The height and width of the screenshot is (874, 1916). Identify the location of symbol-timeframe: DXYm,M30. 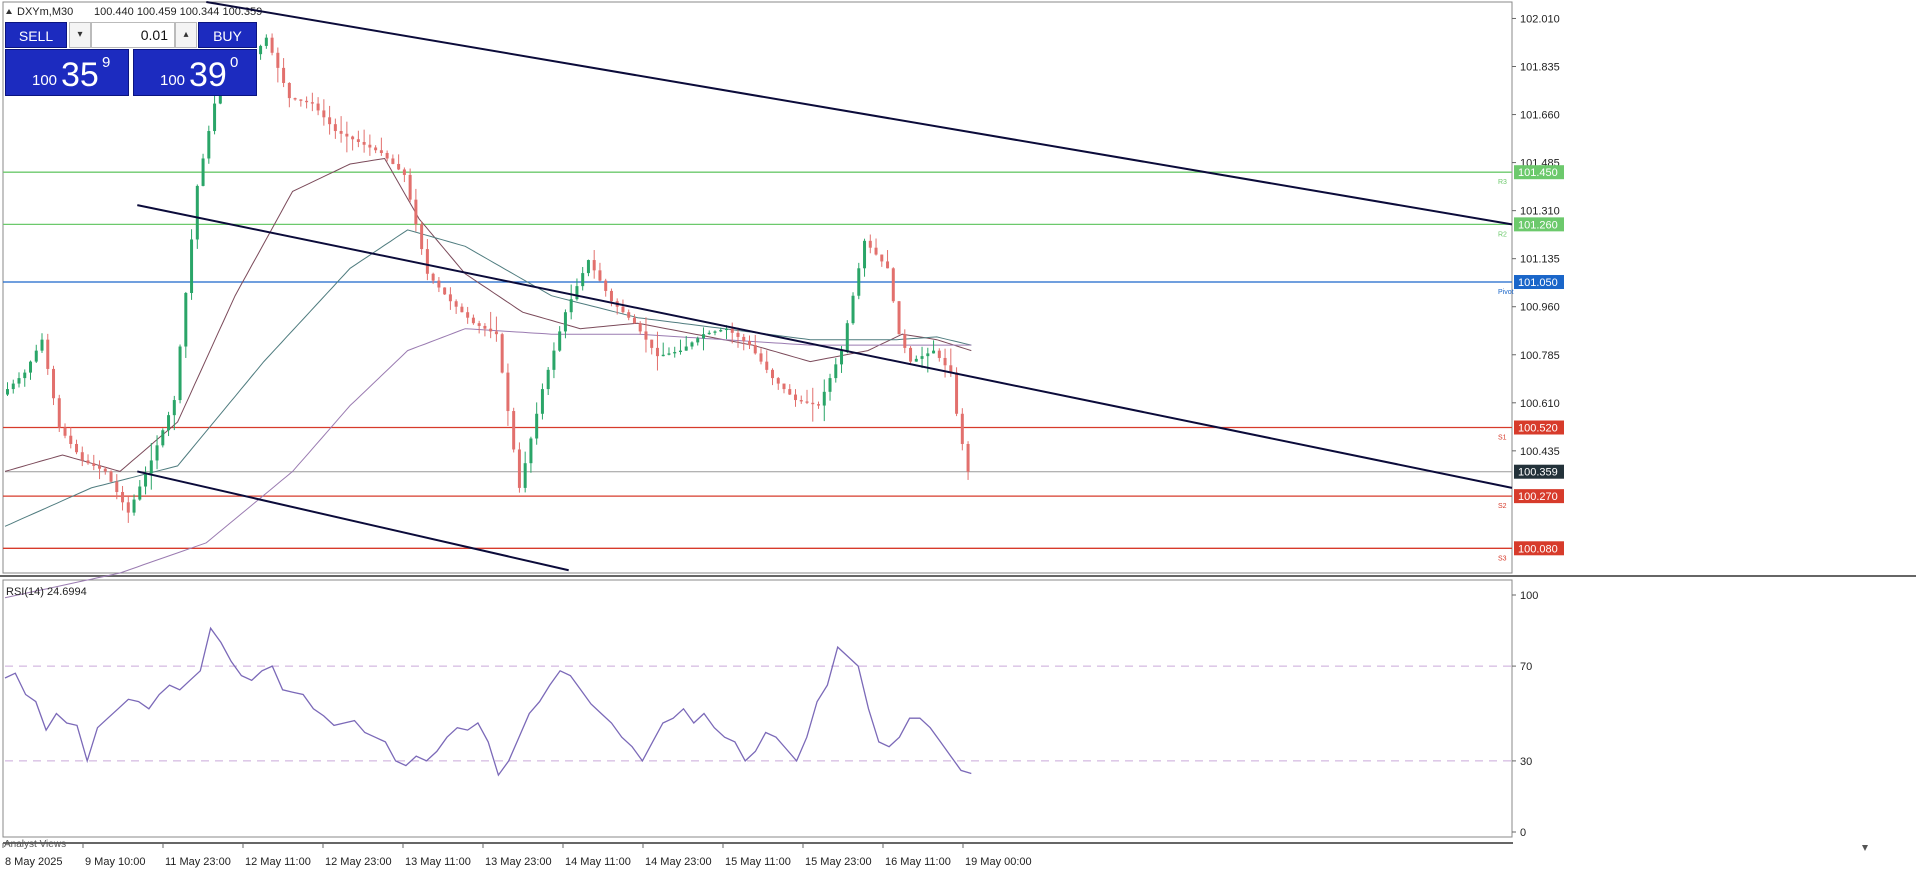
(45, 12).